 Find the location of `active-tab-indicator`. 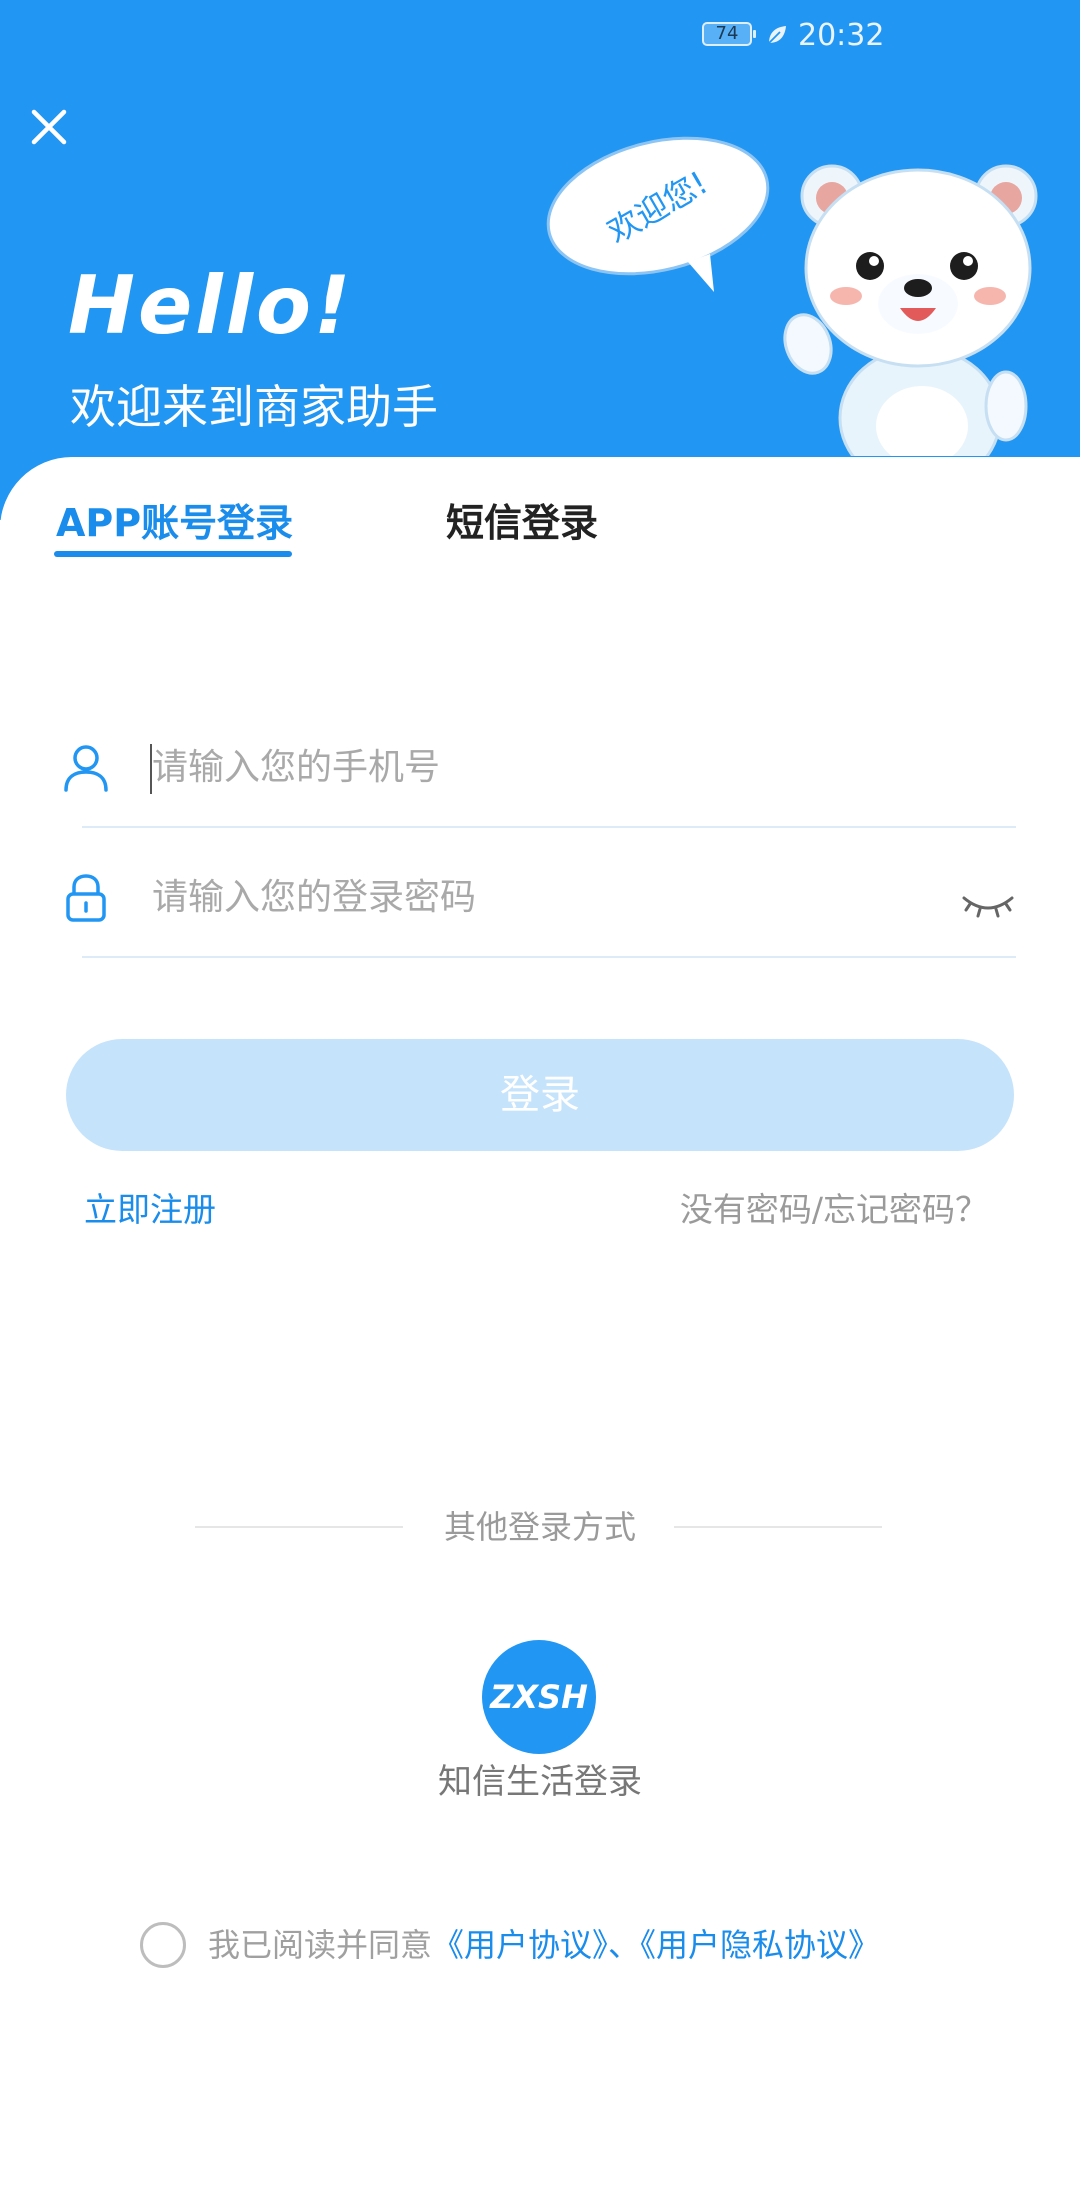

active-tab-indicator is located at coordinates (173, 554).